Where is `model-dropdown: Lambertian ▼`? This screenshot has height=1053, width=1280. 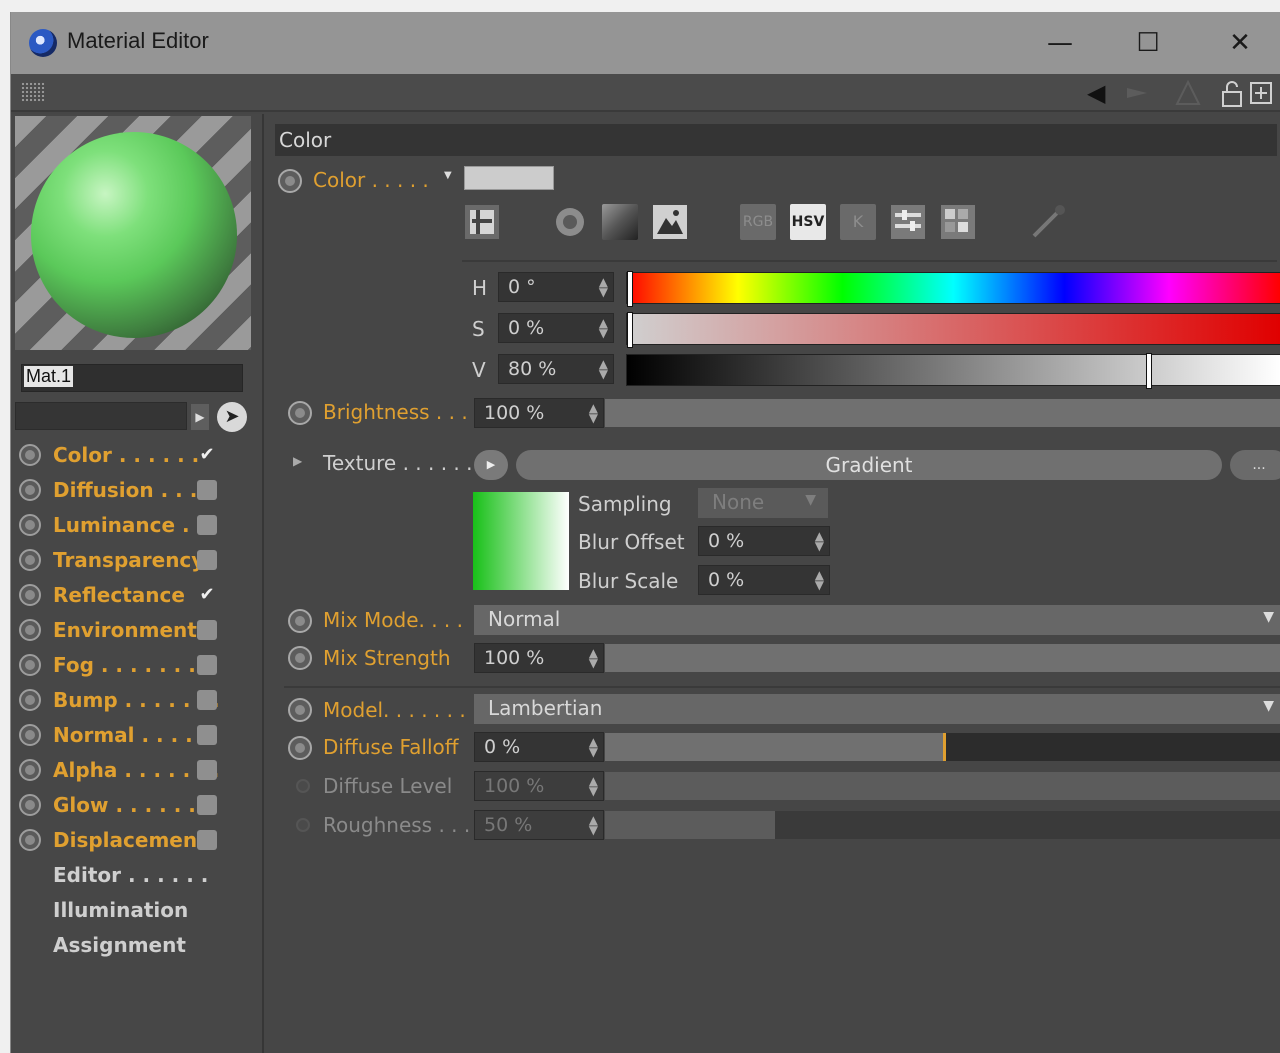 model-dropdown: Lambertian ▼ is located at coordinates (877, 709).